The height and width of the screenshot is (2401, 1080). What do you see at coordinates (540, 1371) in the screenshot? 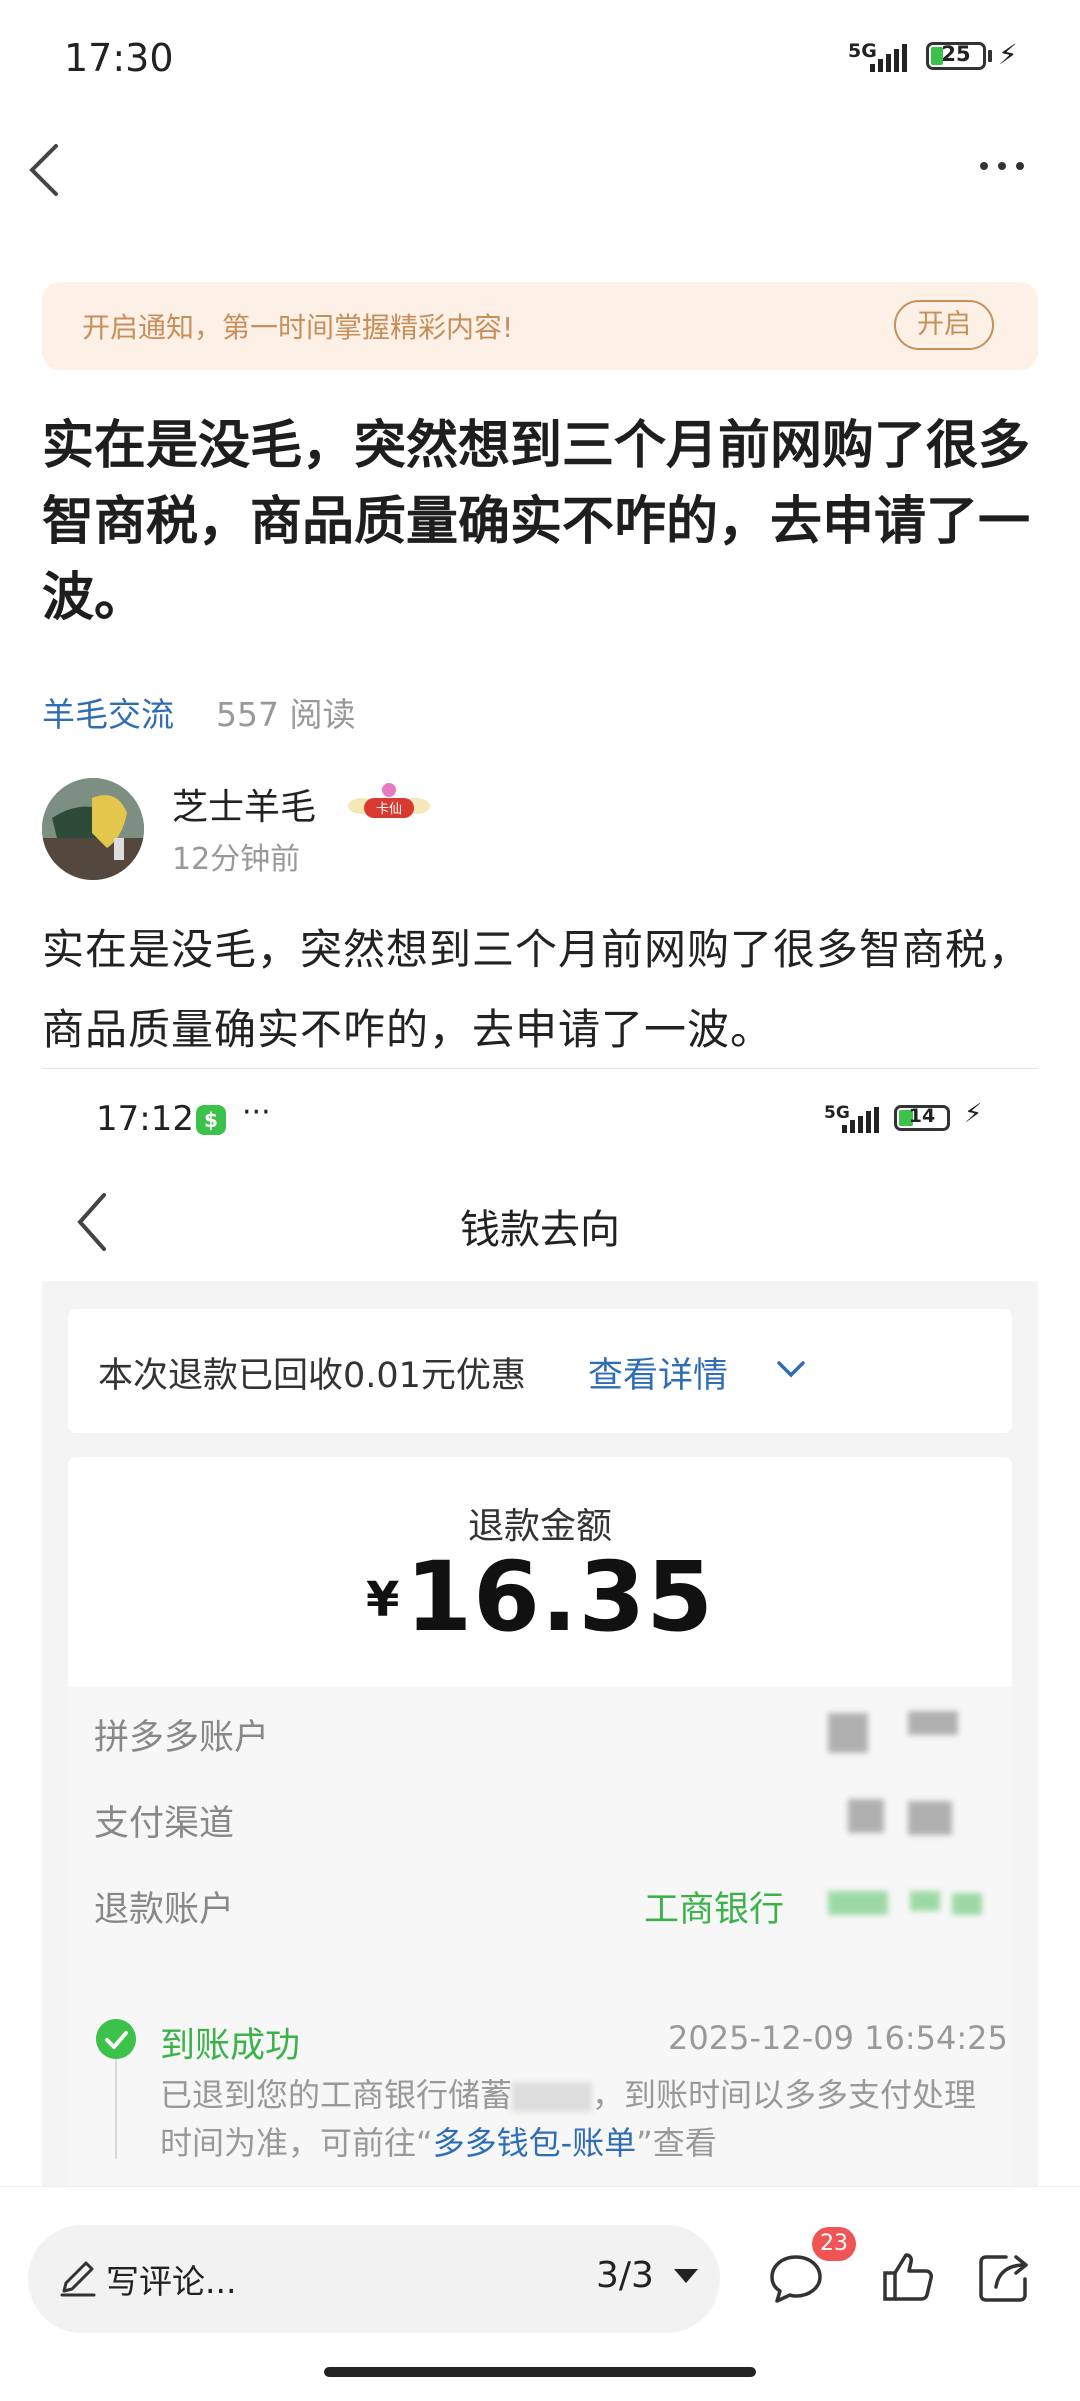
I see `recovered-coupon-card: 本次退款已回收0.01元优惠 查看详情` at bounding box center [540, 1371].